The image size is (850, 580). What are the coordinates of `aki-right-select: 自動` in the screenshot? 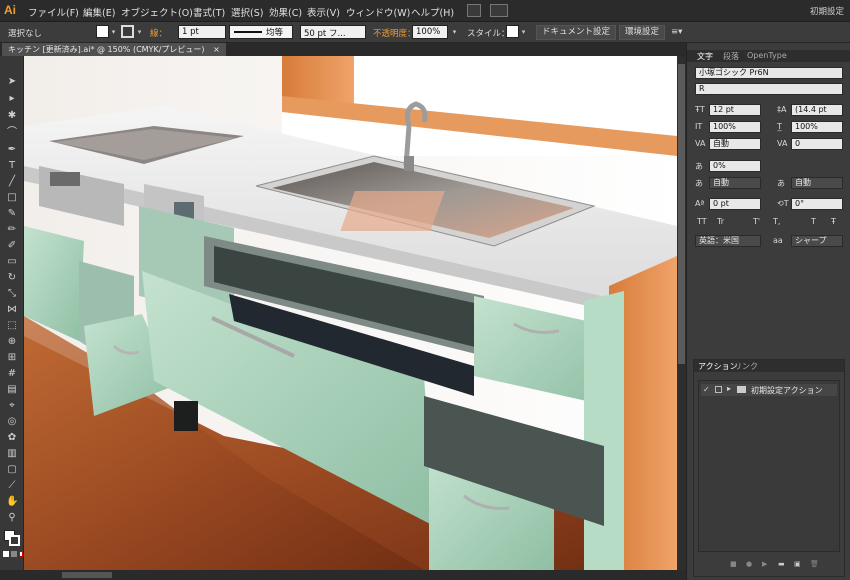 It's located at (817, 183).